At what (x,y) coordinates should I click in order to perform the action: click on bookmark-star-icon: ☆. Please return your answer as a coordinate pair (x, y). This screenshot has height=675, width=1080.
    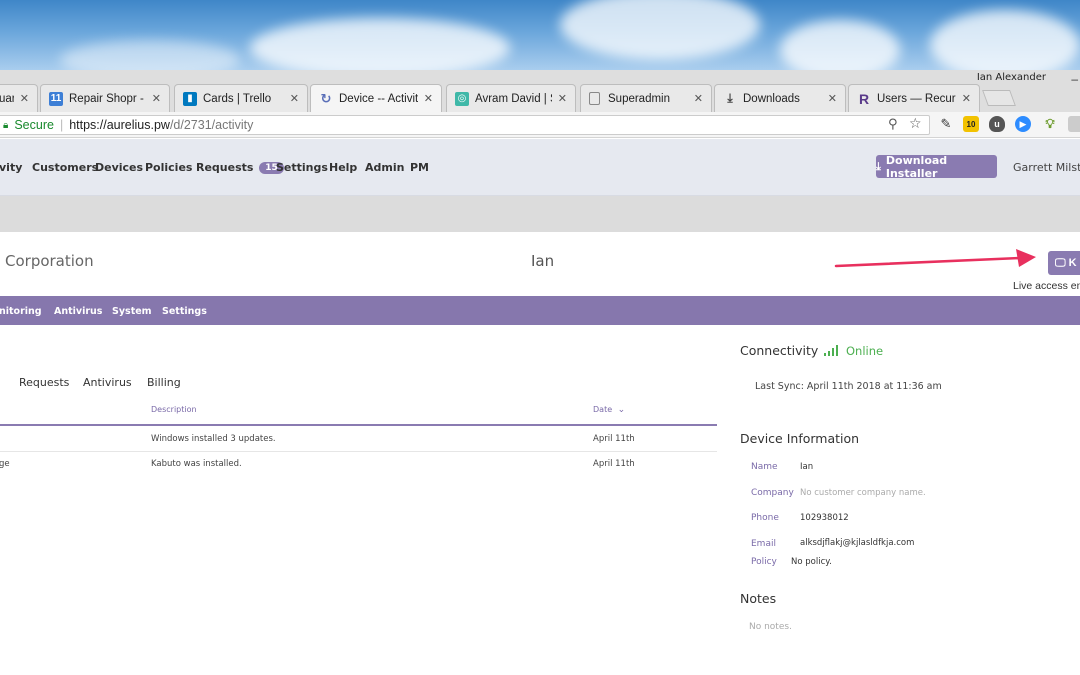
    Looking at the image, I should click on (915, 123).